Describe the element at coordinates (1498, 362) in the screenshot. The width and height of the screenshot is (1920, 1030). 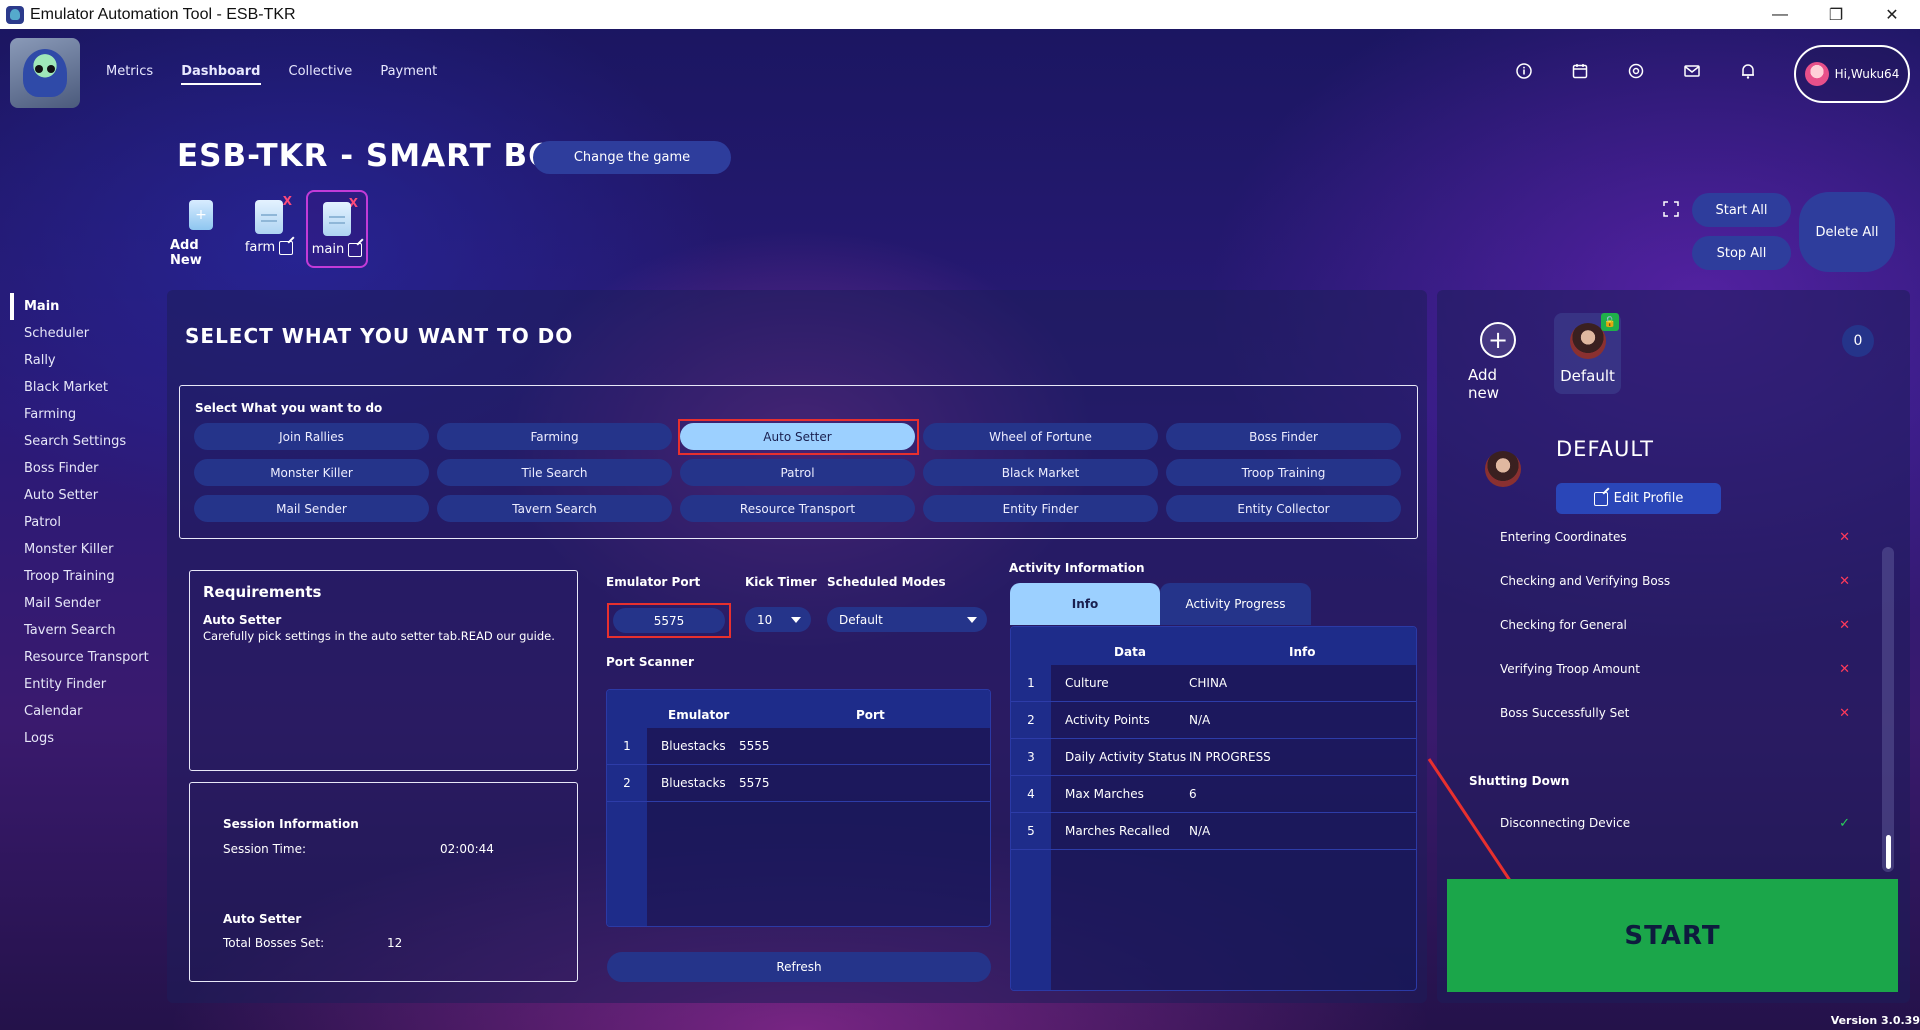
I see `add-new-account-button: + Add new` at that location.